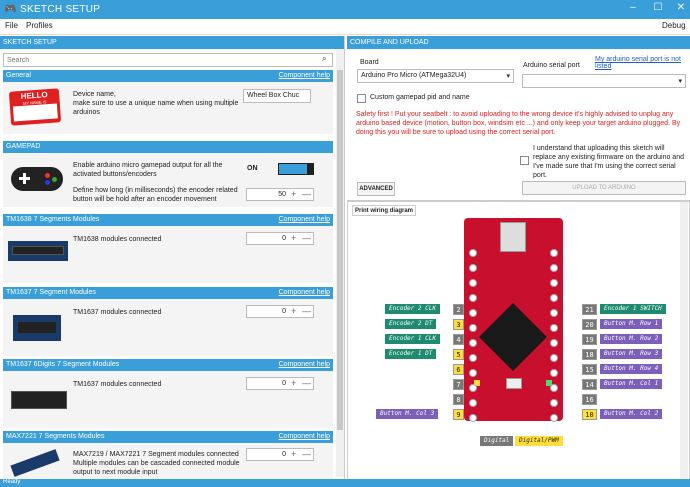  Describe the element at coordinates (642, 63) in the screenshot. I see `port-not-listed-link: My arduino serial port is not listed` at that location.